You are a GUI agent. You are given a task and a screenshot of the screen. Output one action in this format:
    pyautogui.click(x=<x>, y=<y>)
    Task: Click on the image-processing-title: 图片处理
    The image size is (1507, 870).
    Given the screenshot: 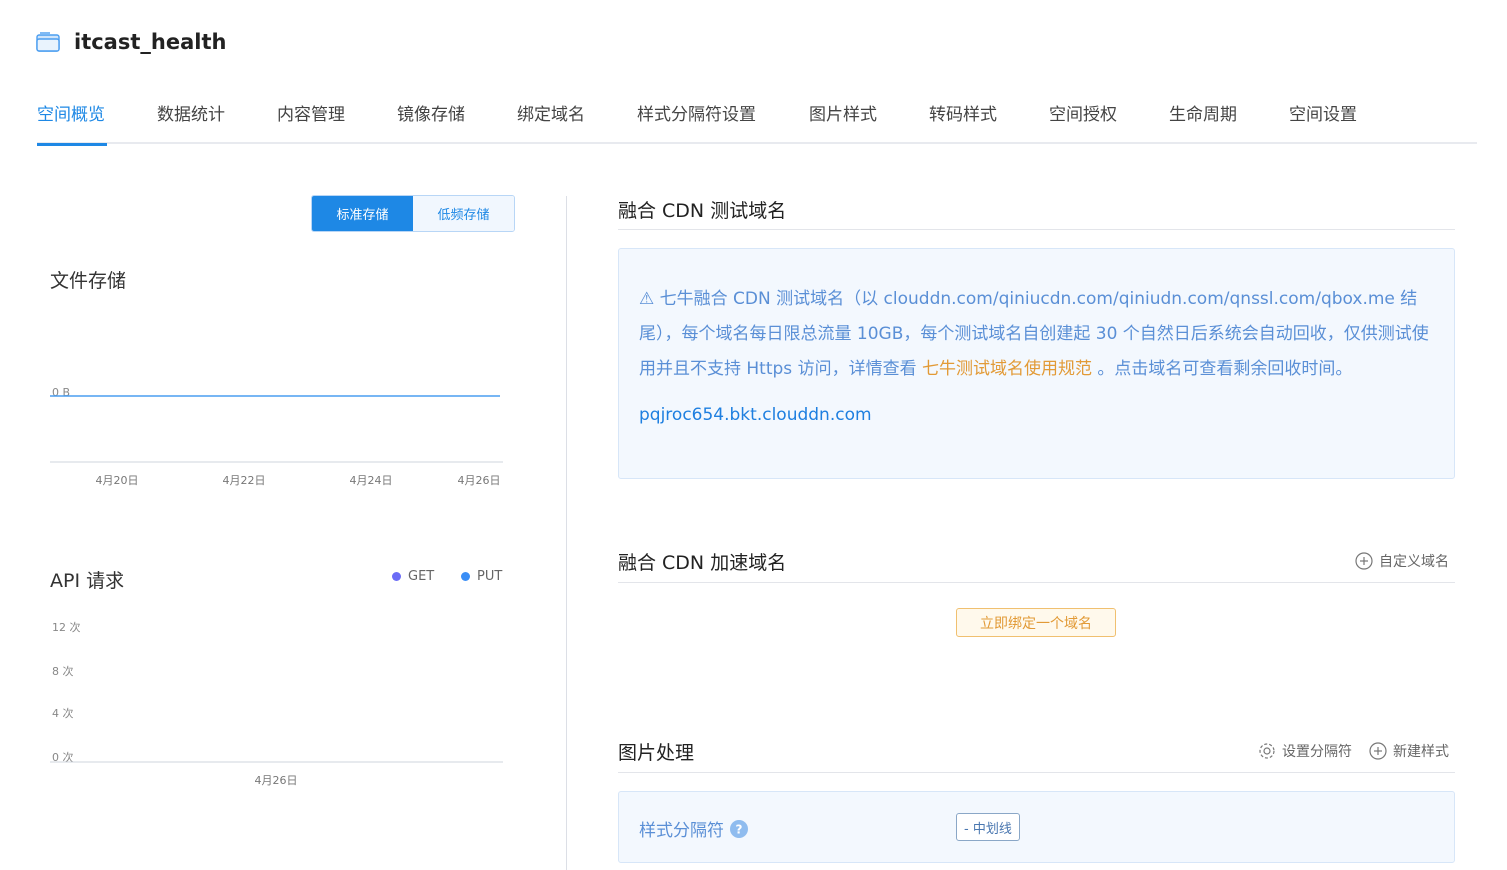 What is the action you would take?
    pyautogui.click(x=656, y=753)
    